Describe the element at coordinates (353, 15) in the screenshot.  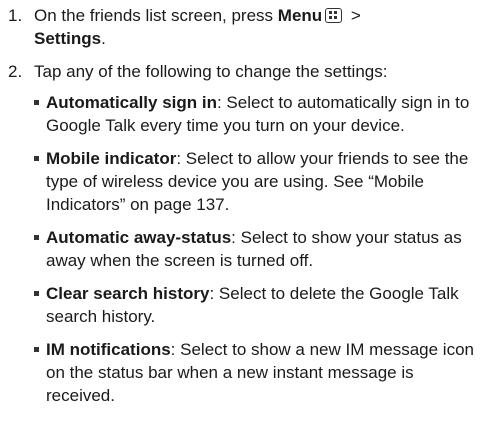
I see `step-1-arrow: >` at that location.